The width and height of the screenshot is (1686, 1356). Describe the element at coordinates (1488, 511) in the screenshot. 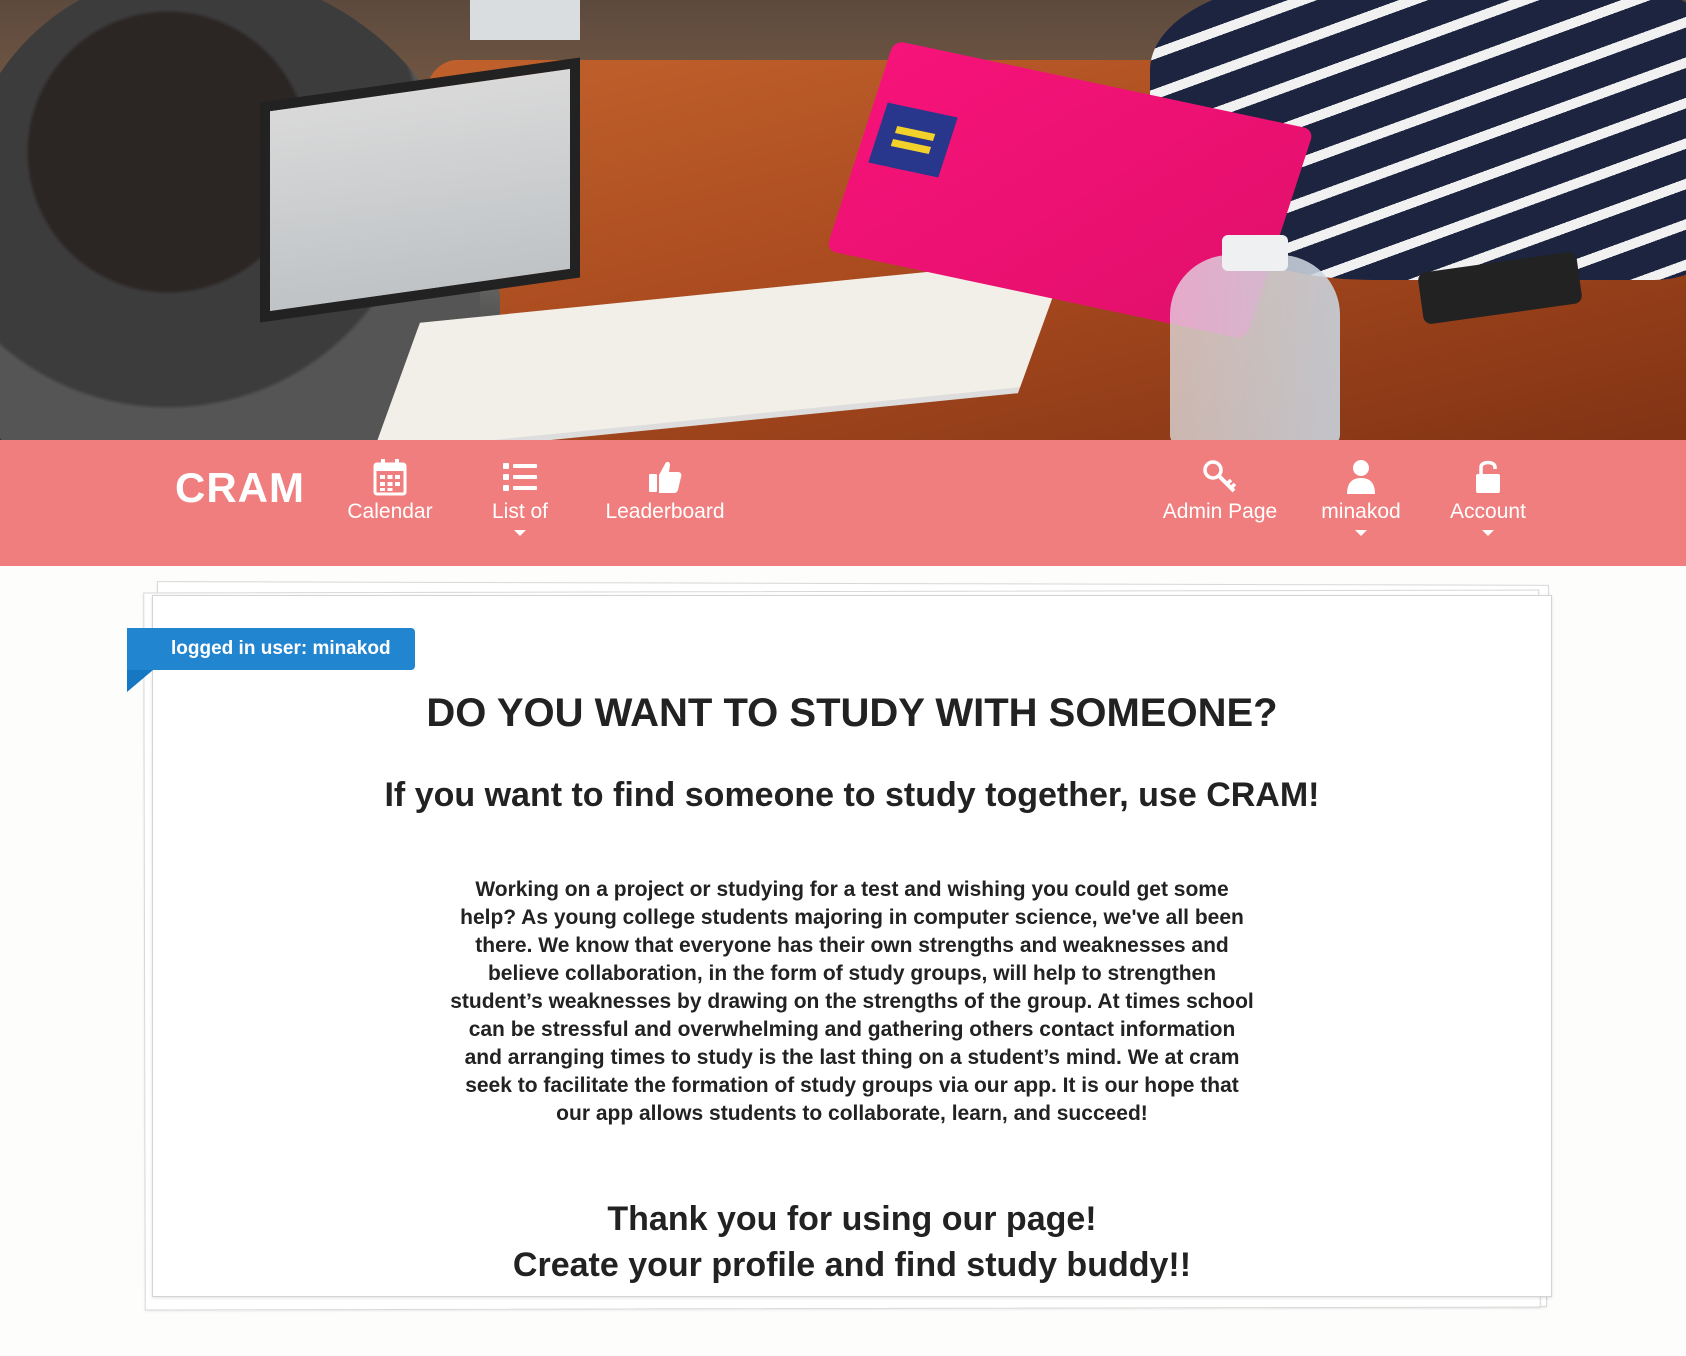

I see `nav-account-label: Account` at that location.